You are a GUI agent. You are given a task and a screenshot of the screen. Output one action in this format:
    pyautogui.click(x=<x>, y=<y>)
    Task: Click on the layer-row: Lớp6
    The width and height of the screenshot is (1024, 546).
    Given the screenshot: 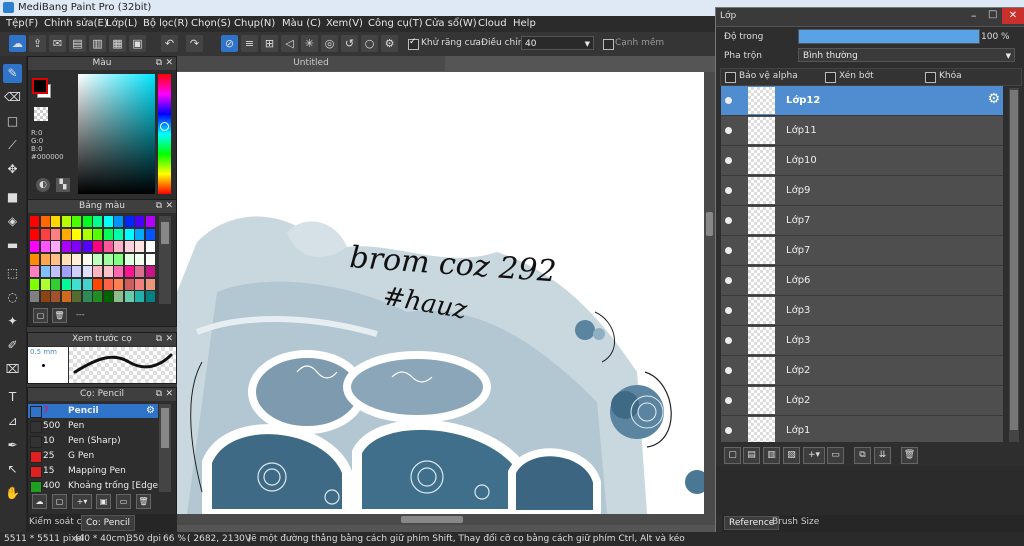 What is the action you would take?
    pyautogui.click(x=862, y=281)
    